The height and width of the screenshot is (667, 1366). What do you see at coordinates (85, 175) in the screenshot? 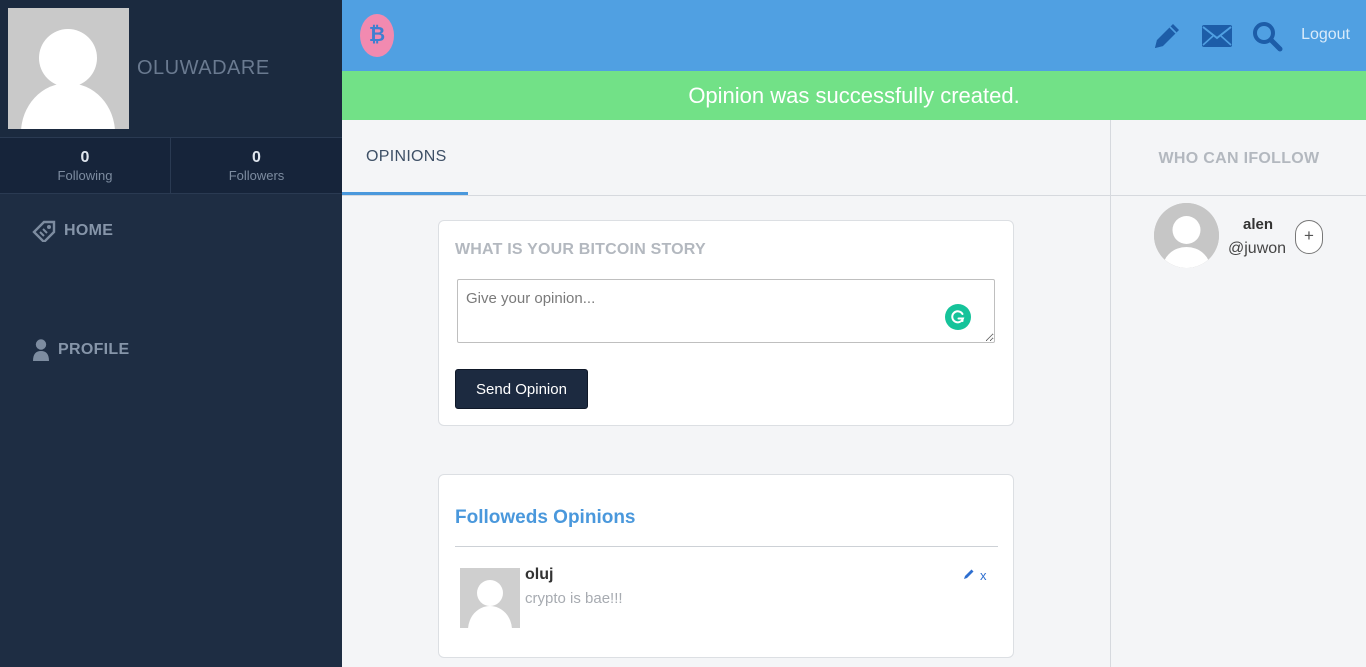
I see `following-label: Following` at bounding box center [85, 175].